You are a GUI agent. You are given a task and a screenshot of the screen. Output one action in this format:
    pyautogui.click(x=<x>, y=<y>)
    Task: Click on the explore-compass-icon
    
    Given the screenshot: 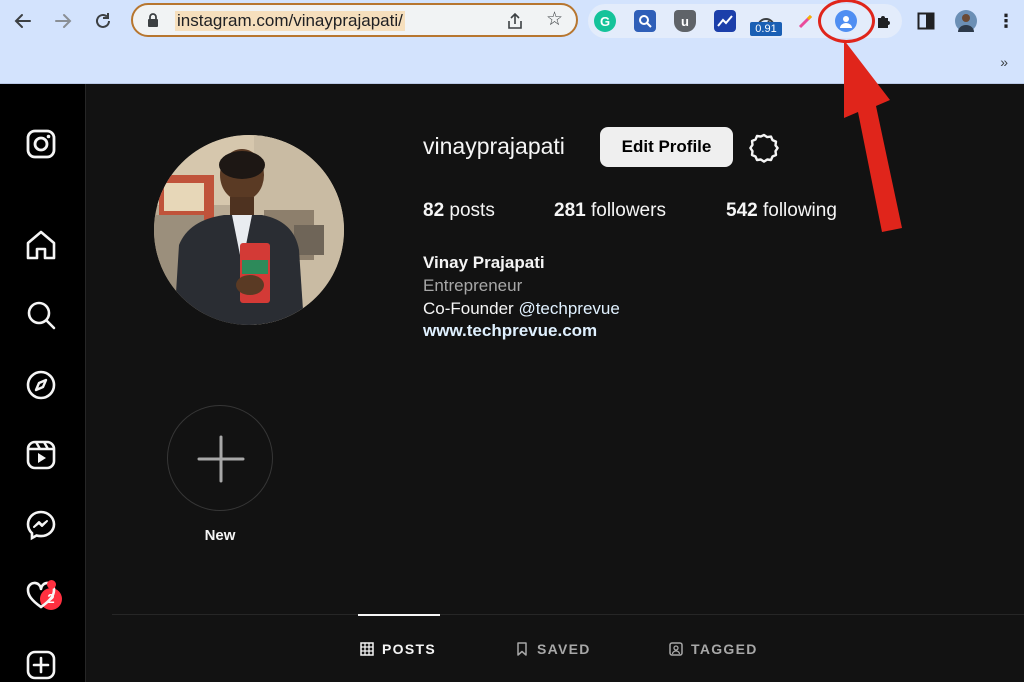 What is the action you would take?
    pyautogui.click(x=41, y=385)
    